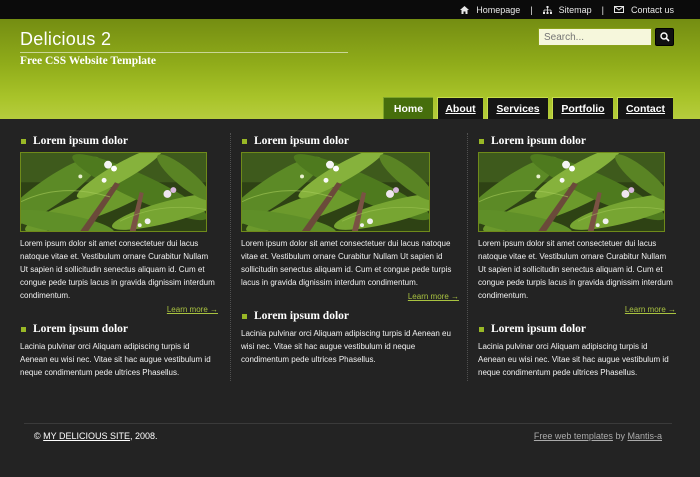 Image resolution: width=700 pixels, height=477 pixels. I want to click on contact-us-link: Contact us, so click(643, 9).